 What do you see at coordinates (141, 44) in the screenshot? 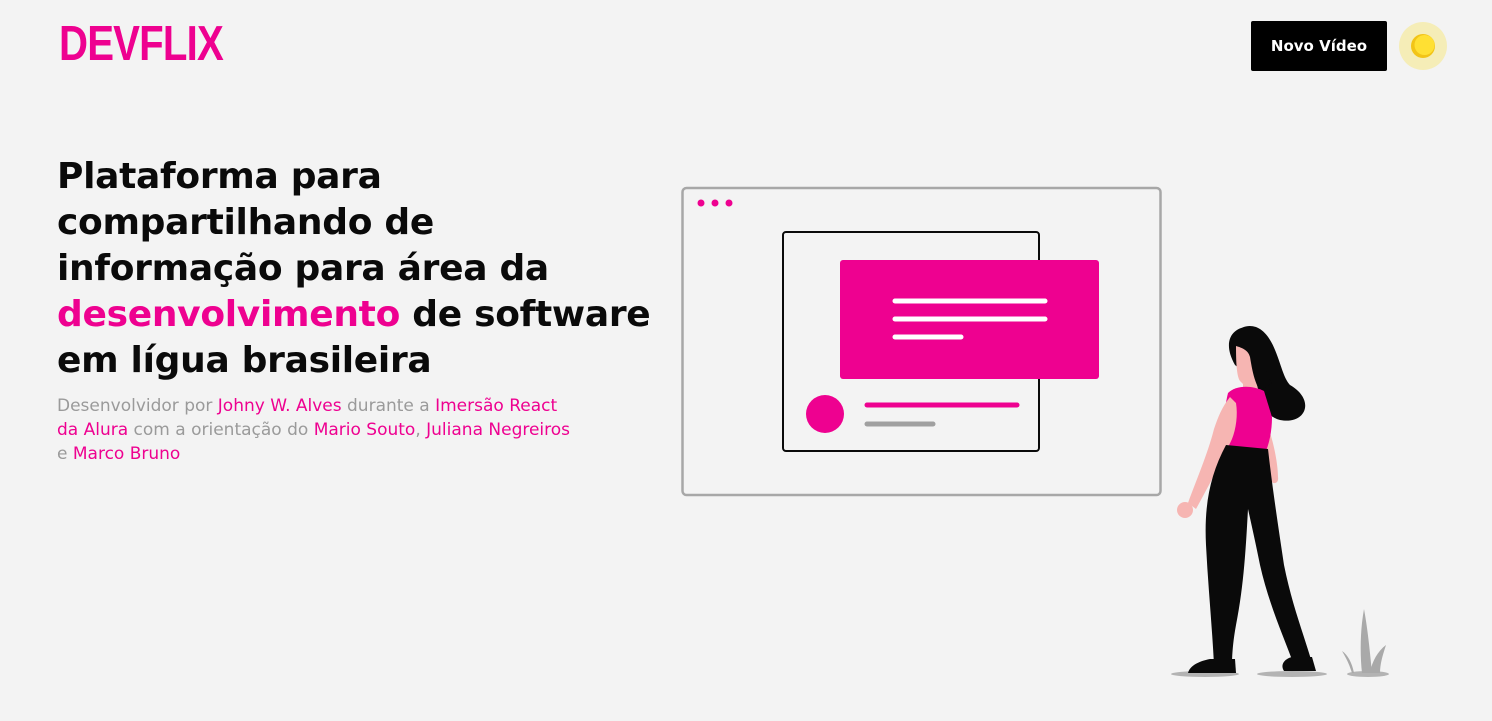
I see `devflix-logo: DEVFLIX` at bounding box center [141, 44].